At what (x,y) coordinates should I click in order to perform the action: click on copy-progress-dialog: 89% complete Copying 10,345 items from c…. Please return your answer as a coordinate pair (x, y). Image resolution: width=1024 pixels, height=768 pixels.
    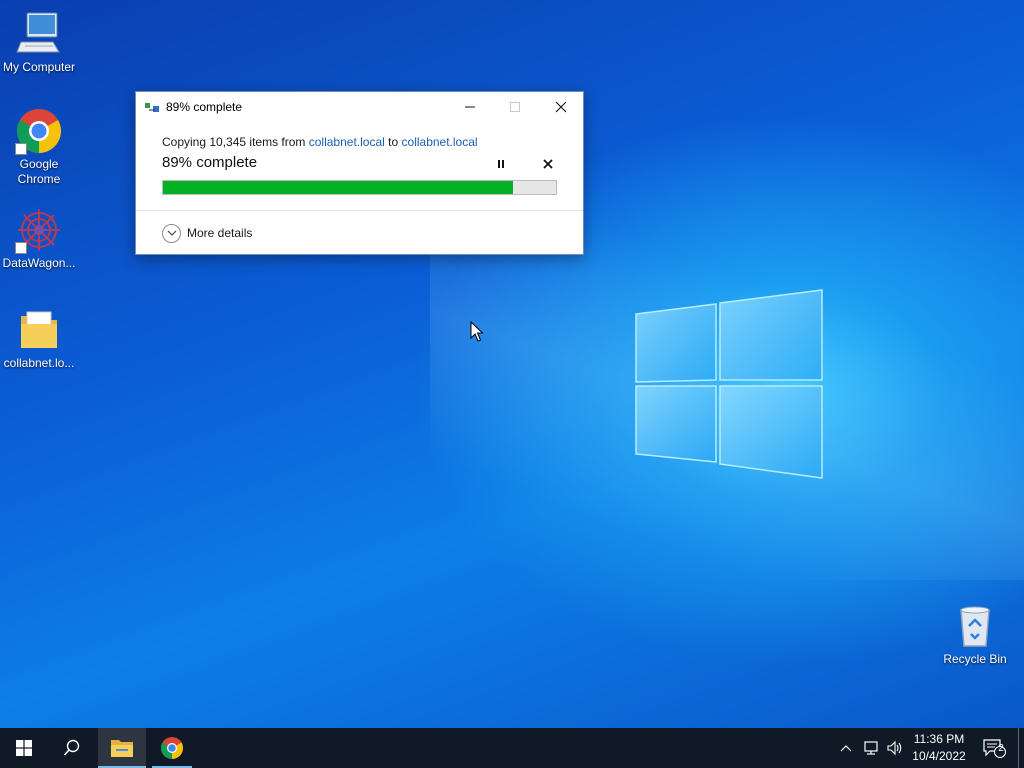
    Looking at the image, I should click on (359, 173).